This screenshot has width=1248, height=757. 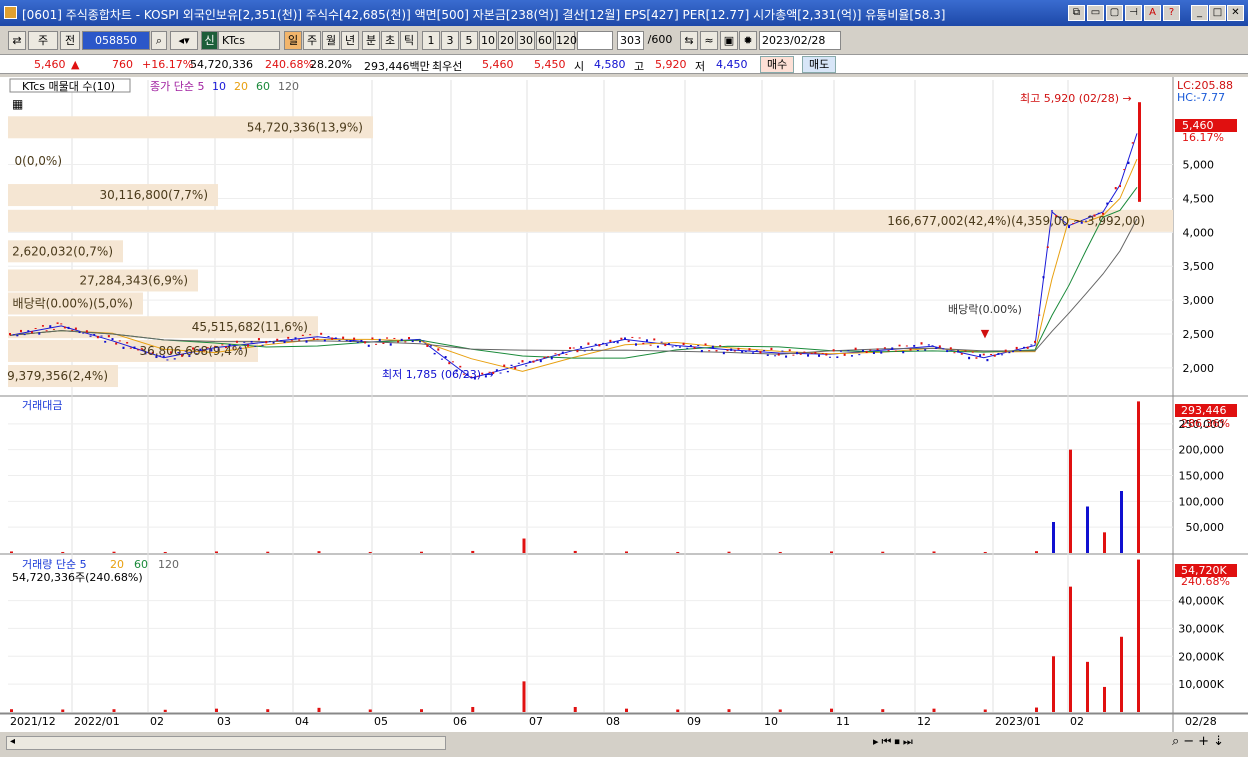 I want to click on prev-button: 전, so click(x=70, y=40).